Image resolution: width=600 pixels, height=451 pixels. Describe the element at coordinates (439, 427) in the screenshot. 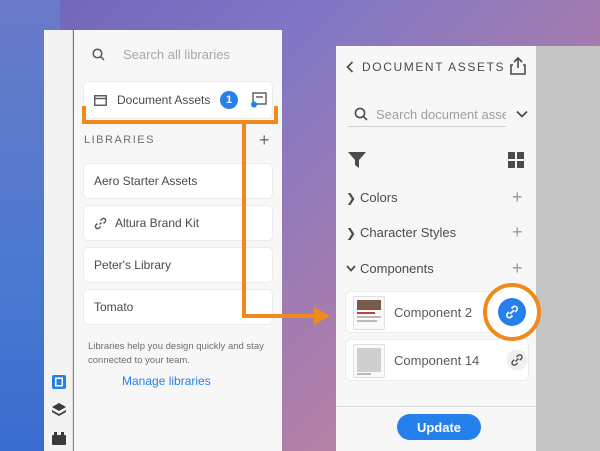

I see `update-button: Update` at that location.